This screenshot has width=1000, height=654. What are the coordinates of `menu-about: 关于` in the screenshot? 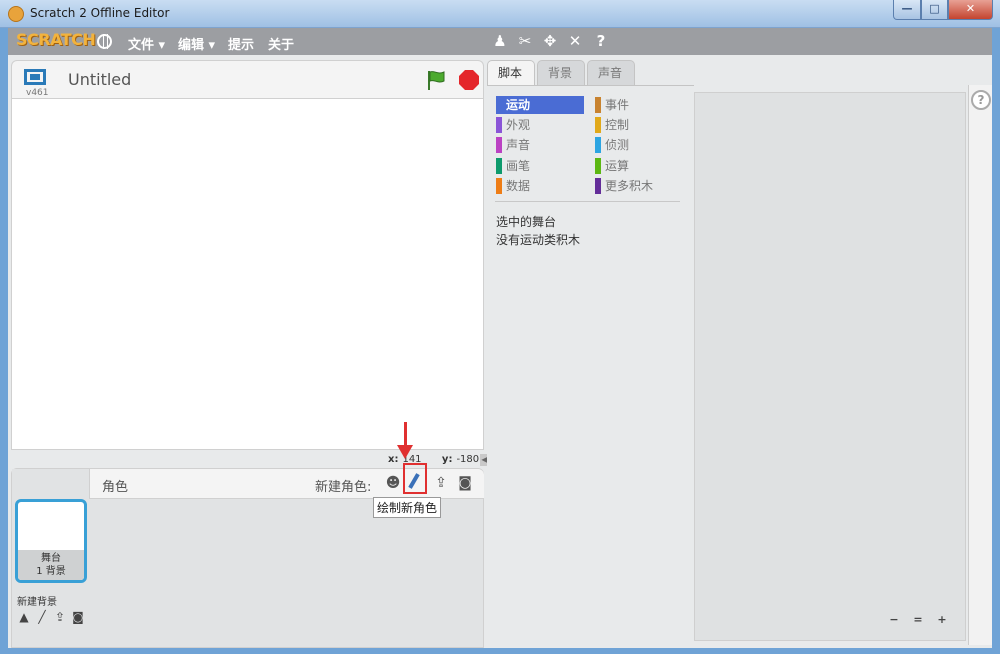 It's located at (281, 43).